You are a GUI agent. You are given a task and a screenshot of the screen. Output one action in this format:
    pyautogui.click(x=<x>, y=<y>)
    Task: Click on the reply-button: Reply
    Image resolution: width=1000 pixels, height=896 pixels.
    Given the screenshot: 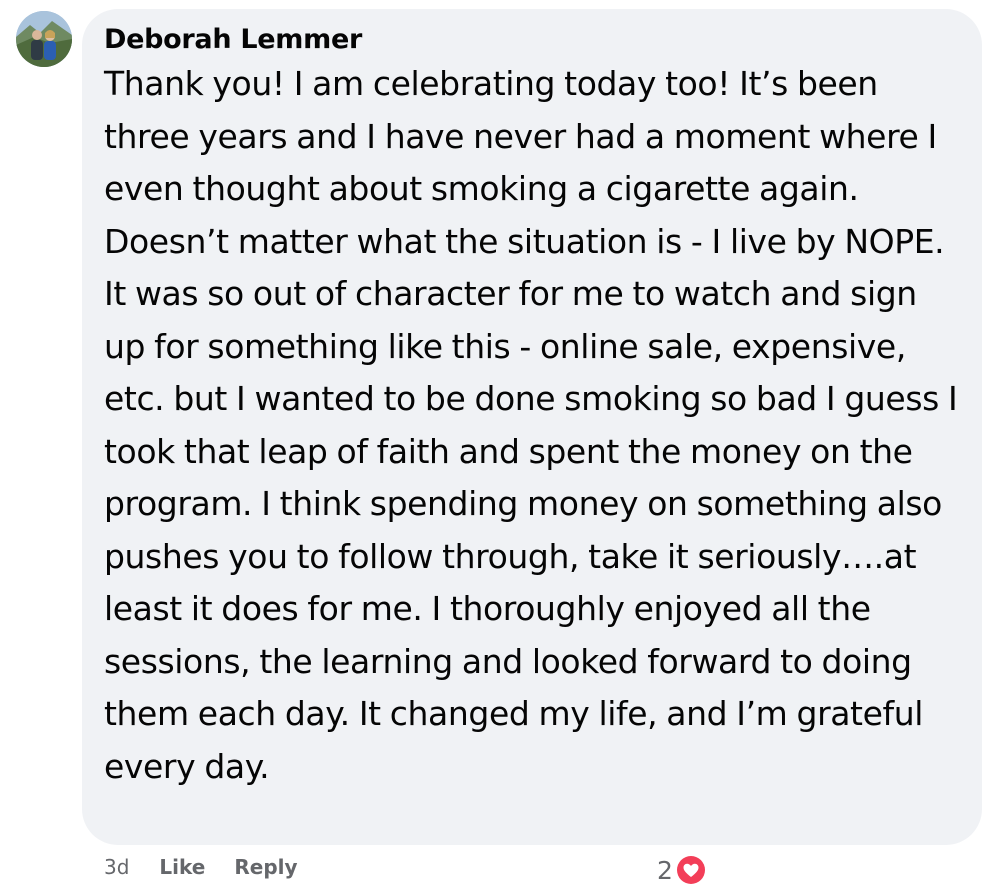 What is the action you would take?
    pyautogui.click(x=265, y=867)
    